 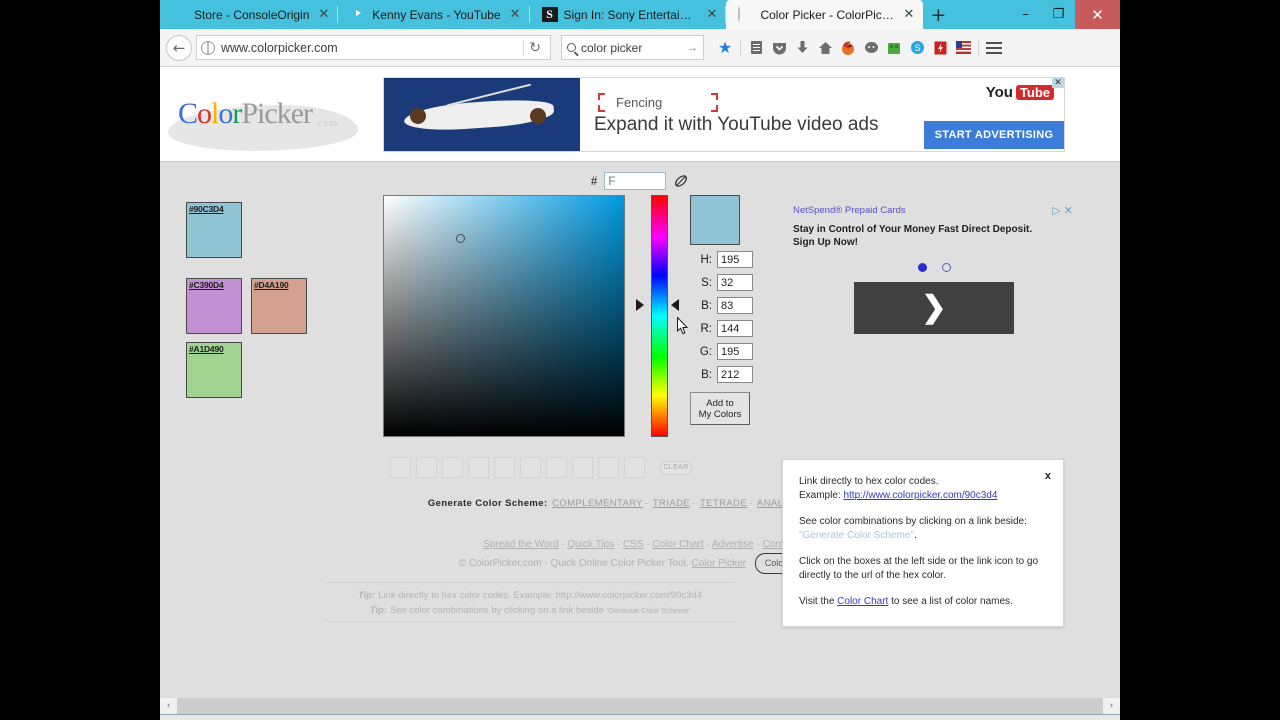 What do you see at coordinates (214, 230) in the screenshot?
I see `color-swatch: #90C3D4` at bounding box center [214, 230].